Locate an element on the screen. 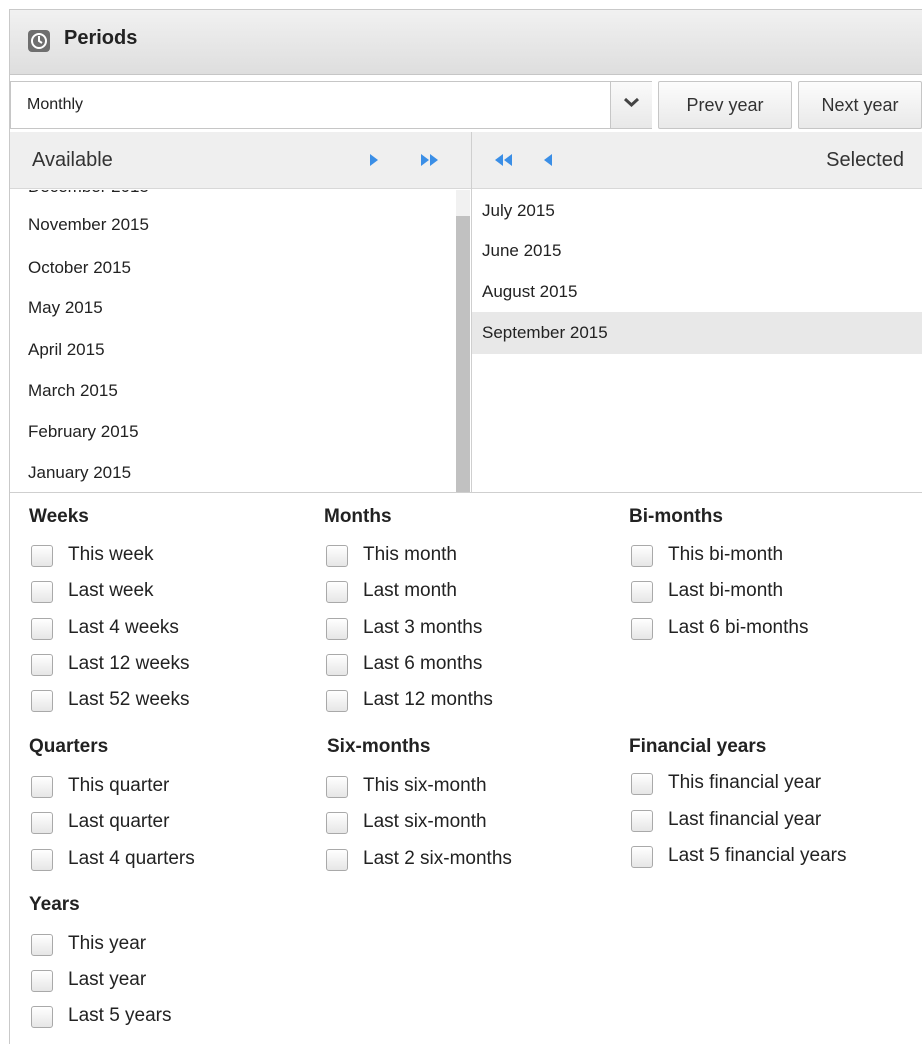 The height and width of the screenshot is (1044, 922). available-item: March 2015 is located at coordinates (64, 391).